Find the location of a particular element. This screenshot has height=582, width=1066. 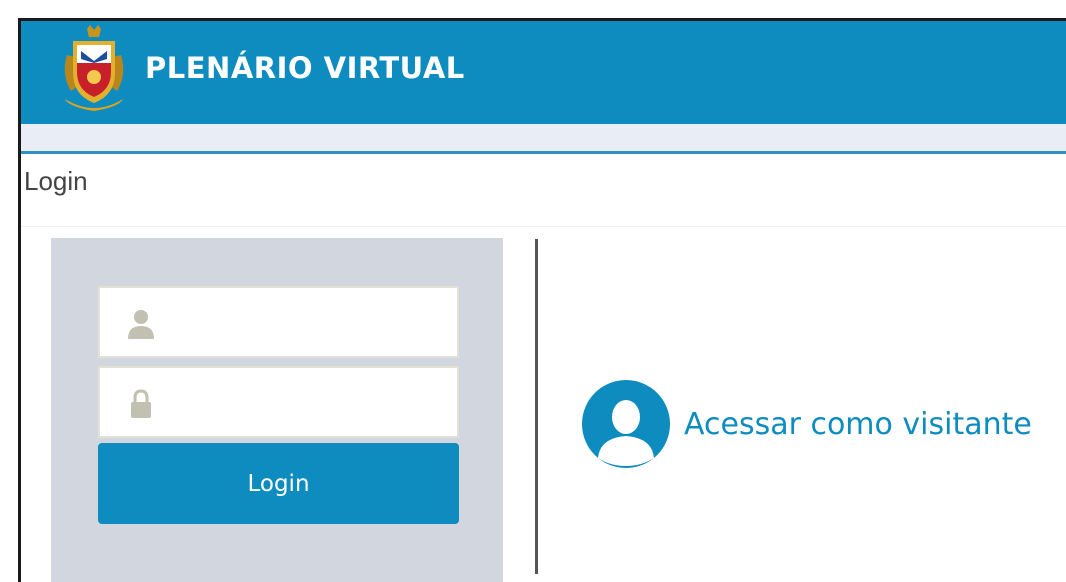

app-title: PLENÁRIO VIRTUAL is located at coordinates (305, 68).